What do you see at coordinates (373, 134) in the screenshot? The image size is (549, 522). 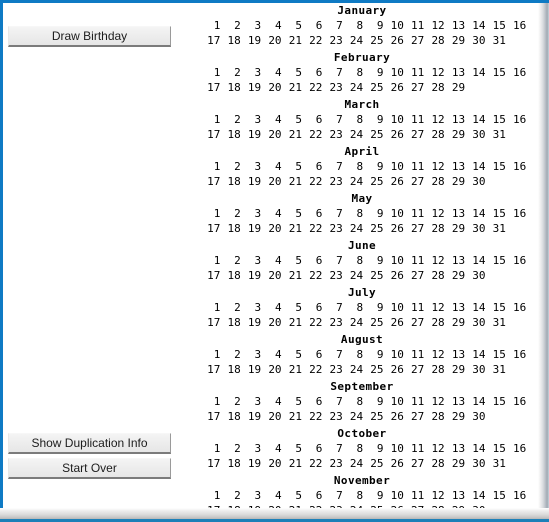 I see `day-cell: 25` at bounding box center [373, 134].